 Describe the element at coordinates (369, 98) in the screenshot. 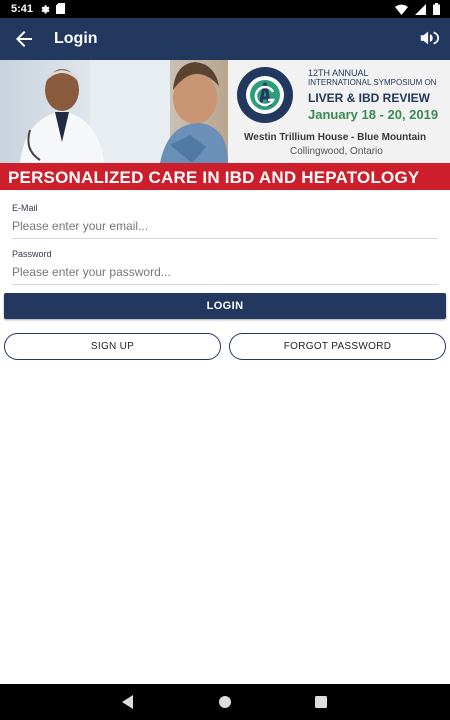

I see `symposium-title: LIVER & IBD REVIEW` at that location.